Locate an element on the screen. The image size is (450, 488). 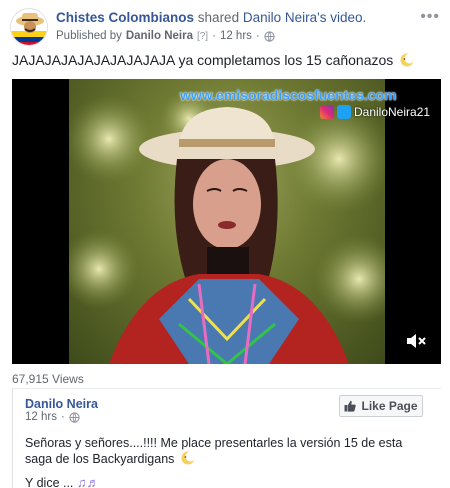
shared-meta-line: 12 hrs · is located at coordinates (52, 417).